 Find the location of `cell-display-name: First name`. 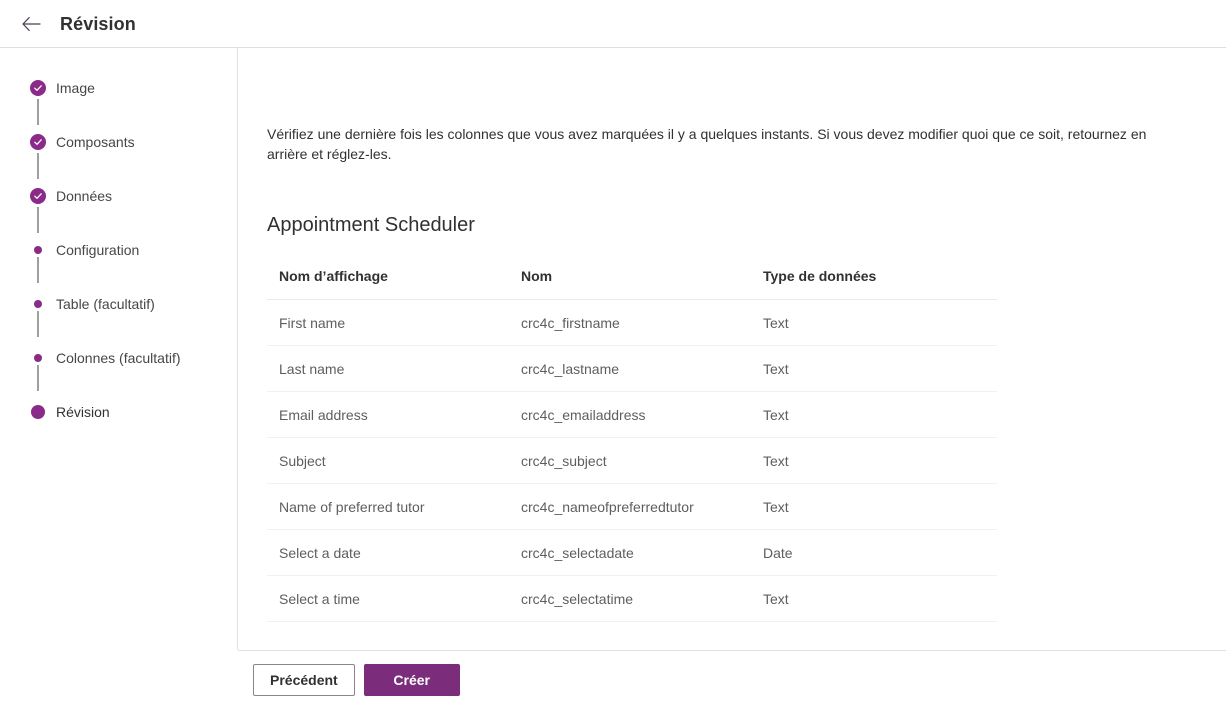

cell-display-name: First name is located at coordinates (388, 322).